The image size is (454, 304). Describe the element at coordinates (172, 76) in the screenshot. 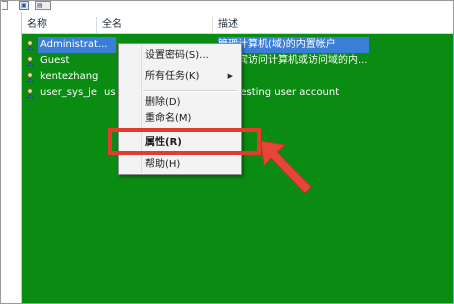

I see `menu-item-label: 所有任务(K)` at that location.